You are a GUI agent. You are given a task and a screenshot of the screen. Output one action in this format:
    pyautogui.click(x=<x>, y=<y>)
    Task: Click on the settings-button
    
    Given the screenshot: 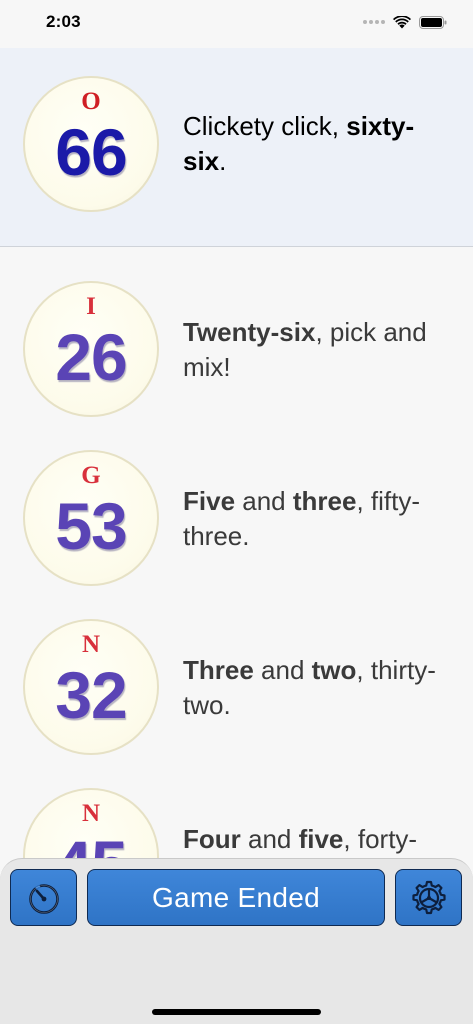 What is the action you would take?
    pyautogui.click(x=428, y=897)
    